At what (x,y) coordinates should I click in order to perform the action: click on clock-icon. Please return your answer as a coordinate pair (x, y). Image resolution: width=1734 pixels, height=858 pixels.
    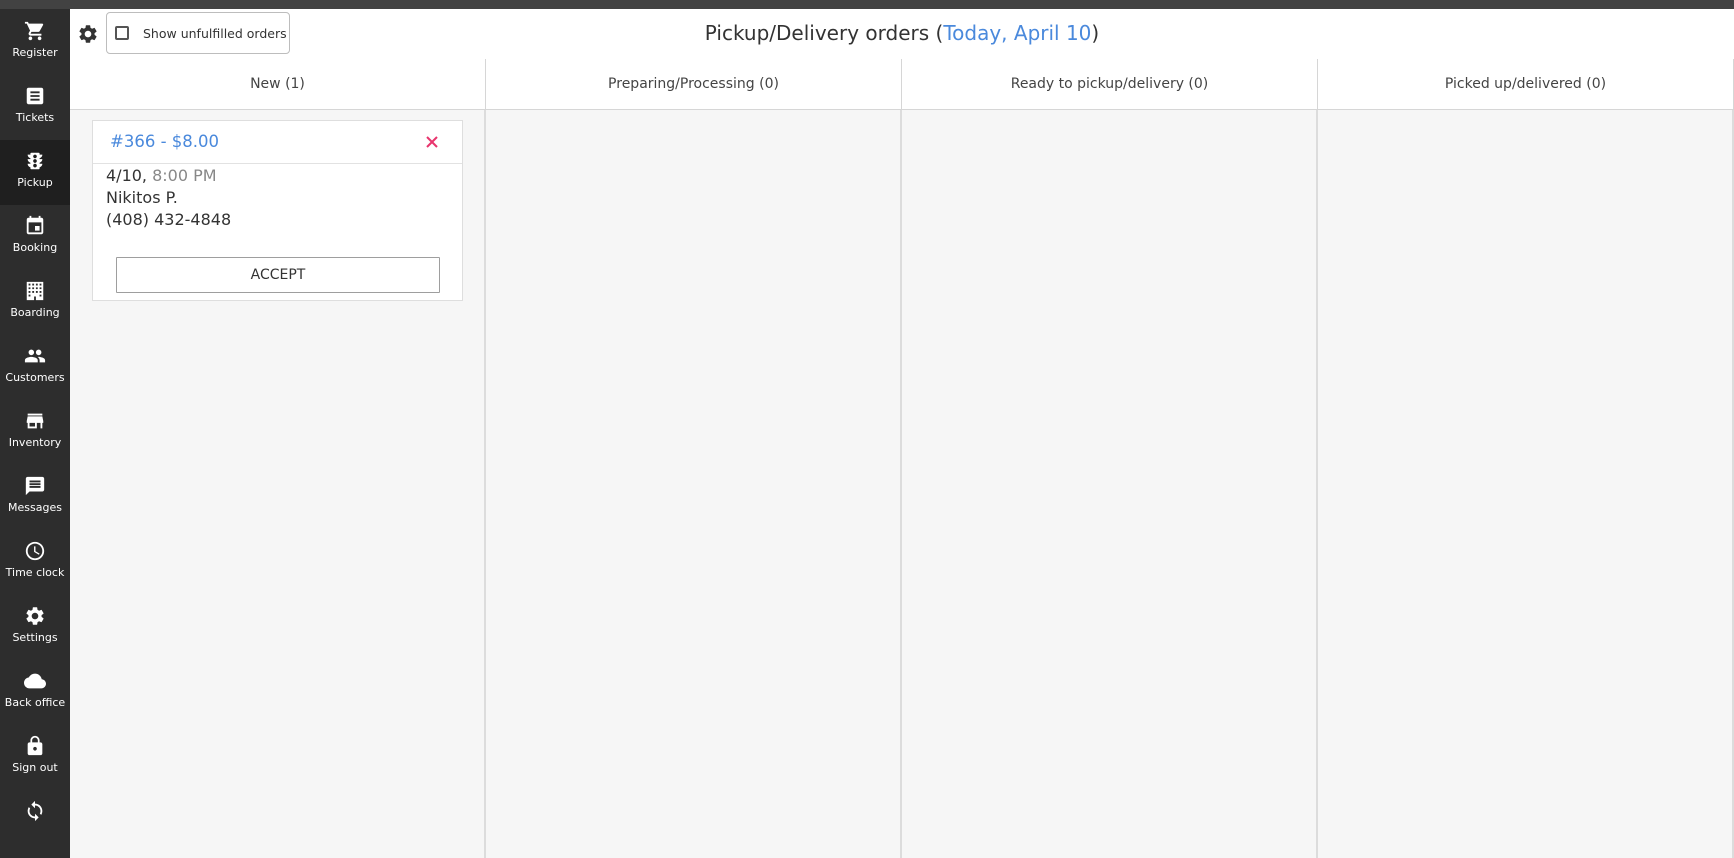
    Looking at the image, I should click on (35, 551).